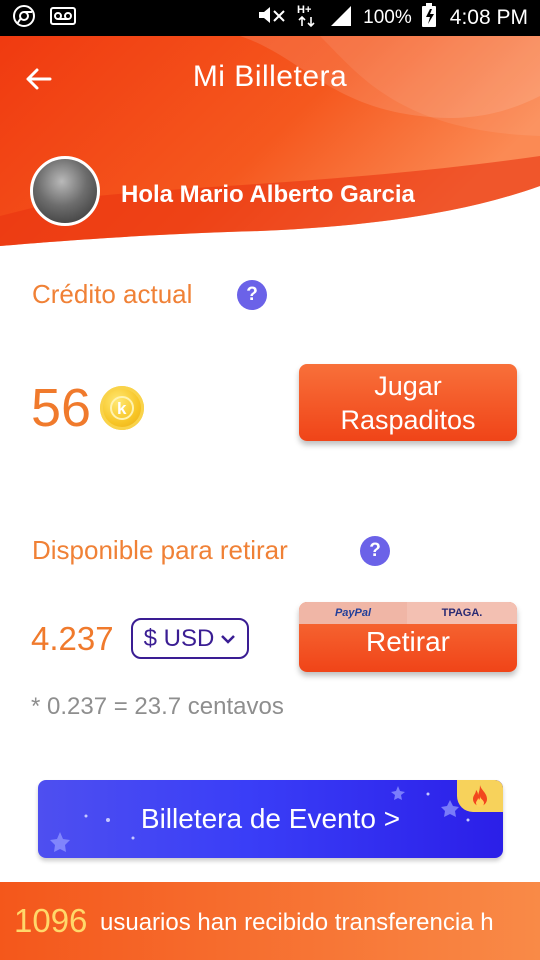 The image size is (540, 960). What do you see at coordinates (387, 17) in the screenshot?
I see `battery-percent: 100%` at bounding box center [387, 17].